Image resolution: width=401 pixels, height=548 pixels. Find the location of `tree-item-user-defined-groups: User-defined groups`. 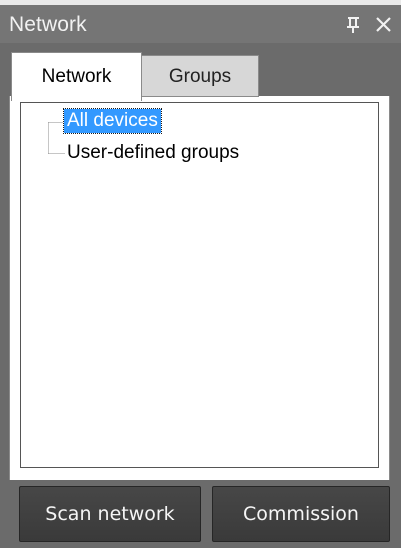

tree-item-user-defined-groups: User-defined groups is located at coordinates (153, 152).